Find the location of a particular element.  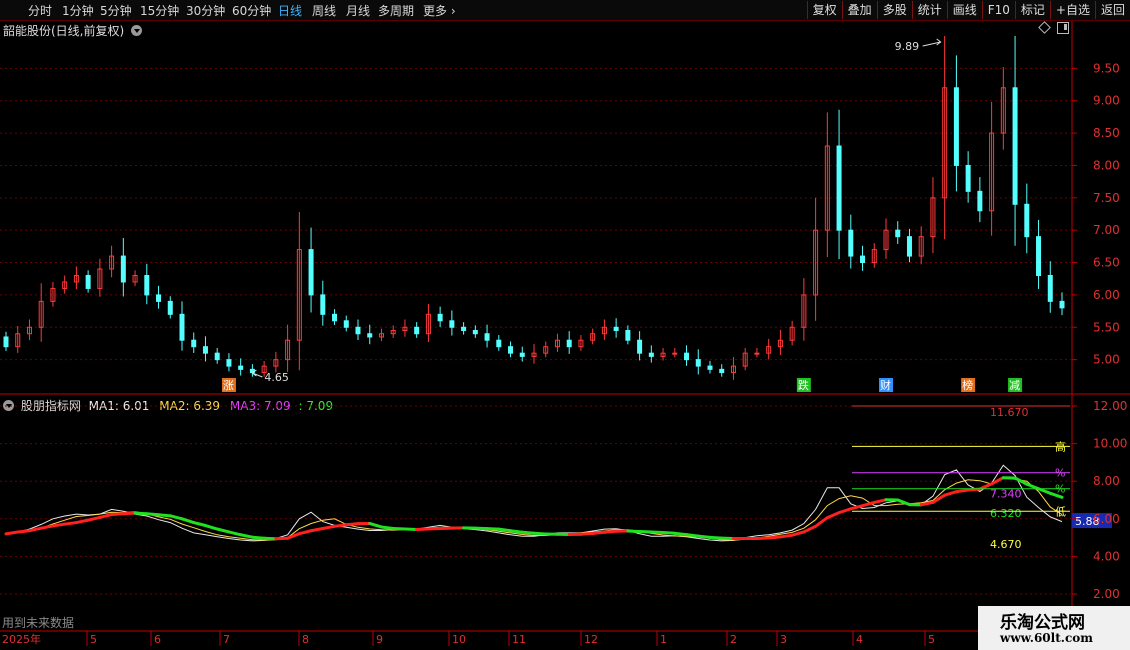

price-tick-label: 6.50 is located at coordinates (1106, 263).